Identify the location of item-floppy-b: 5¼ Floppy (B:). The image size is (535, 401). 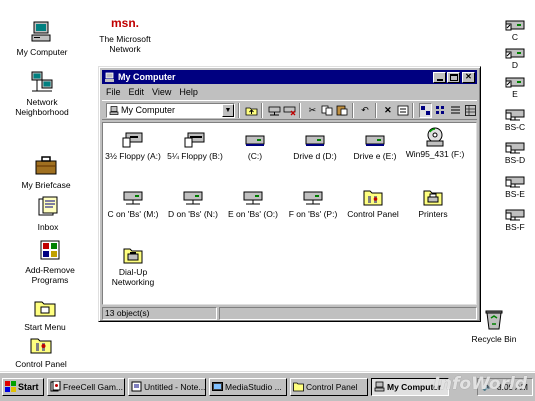
(195, 145).